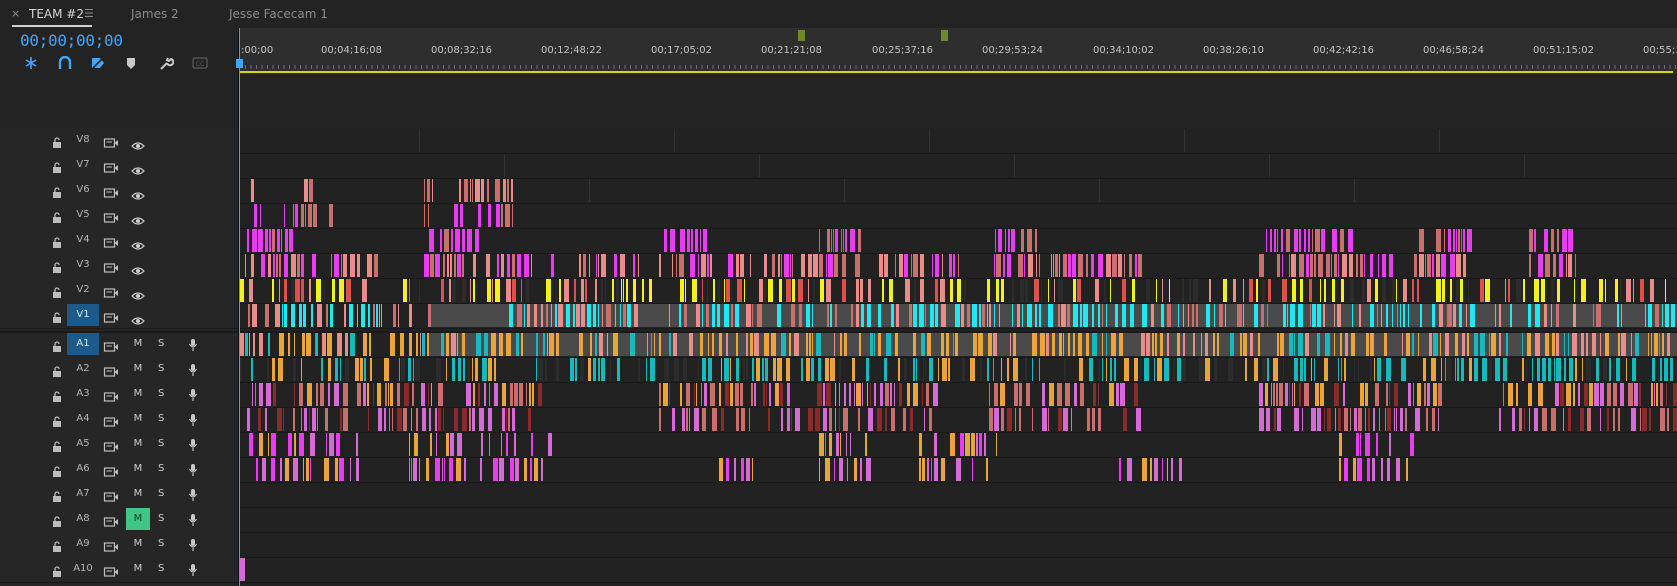  I want to click on eye-icon, so click(138, 143).